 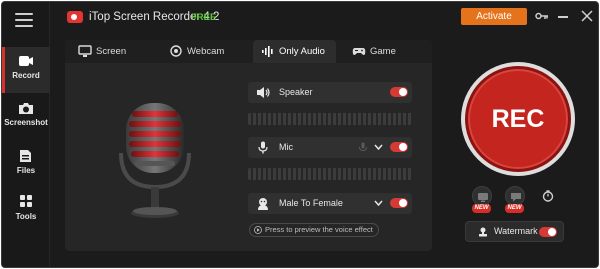 What do you see at coordinates (330, 147) in the screenshot?
I see `mic-row: Mic` at bounding box center [330, 147].